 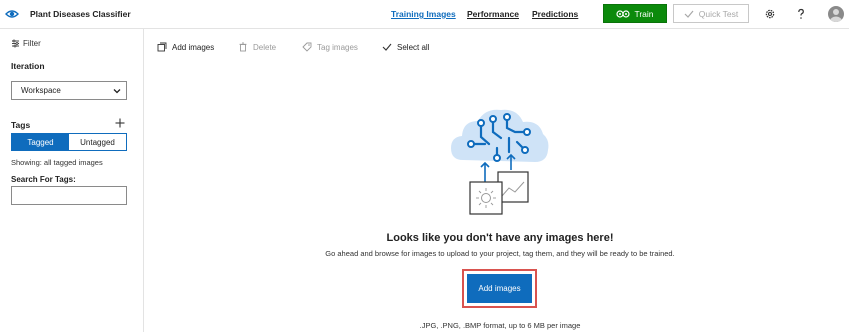 I want to click on add-images-button: Add images, so click(x=499, y=288).